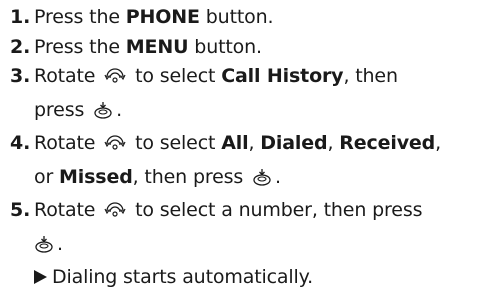 Image resolution: width=477 pixels, height=293 pixels. What do you see at coordinates (96, 176) in the screenshot?
I see `option-missed-label: Missed` at bounding box center [96, 176].